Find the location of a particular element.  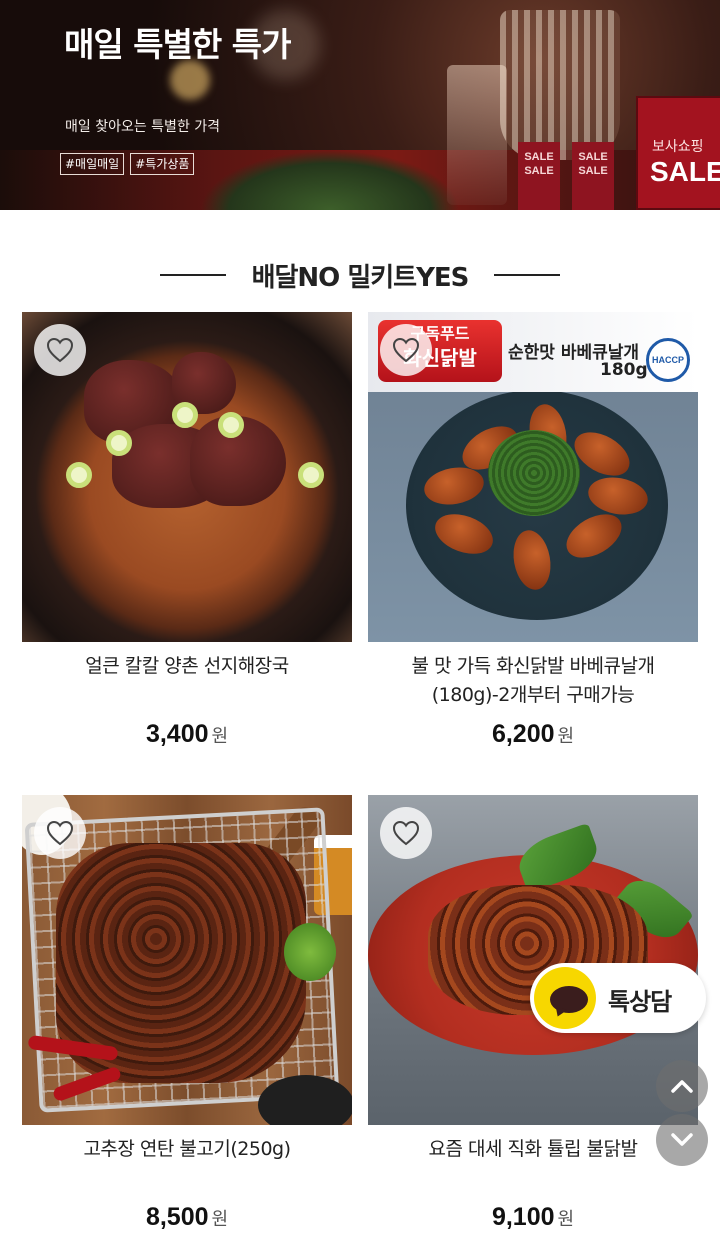

banner-subtitle: 매일 찾아오는 특별한 가격 is located at coordinates (143, 127).